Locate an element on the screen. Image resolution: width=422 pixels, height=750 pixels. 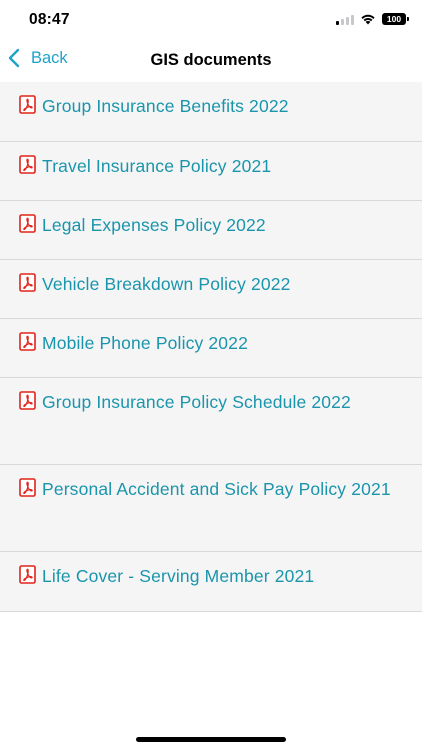
document-item-text: Mobile Phone Policy 2022 is located at coordinates (211, 343).